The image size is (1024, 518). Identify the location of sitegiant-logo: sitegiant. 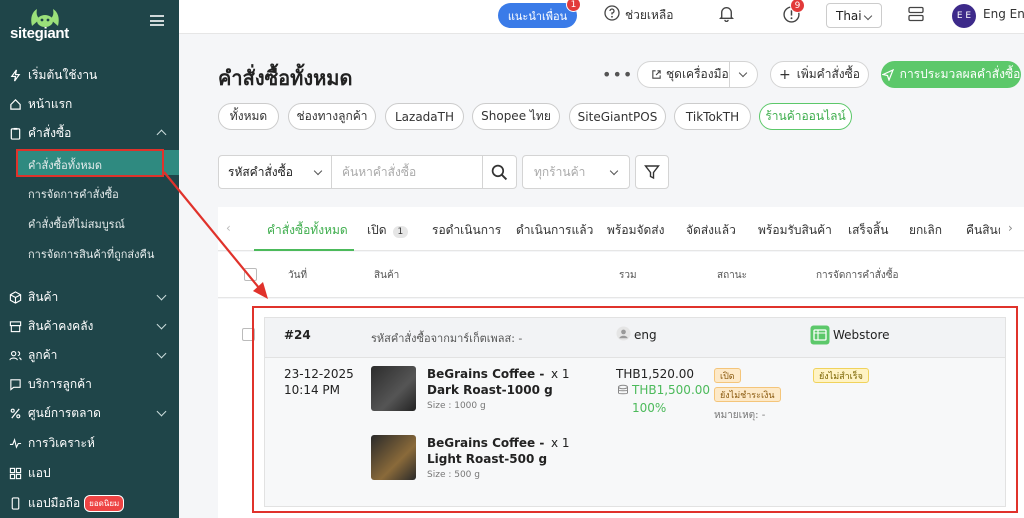
(45, 25).